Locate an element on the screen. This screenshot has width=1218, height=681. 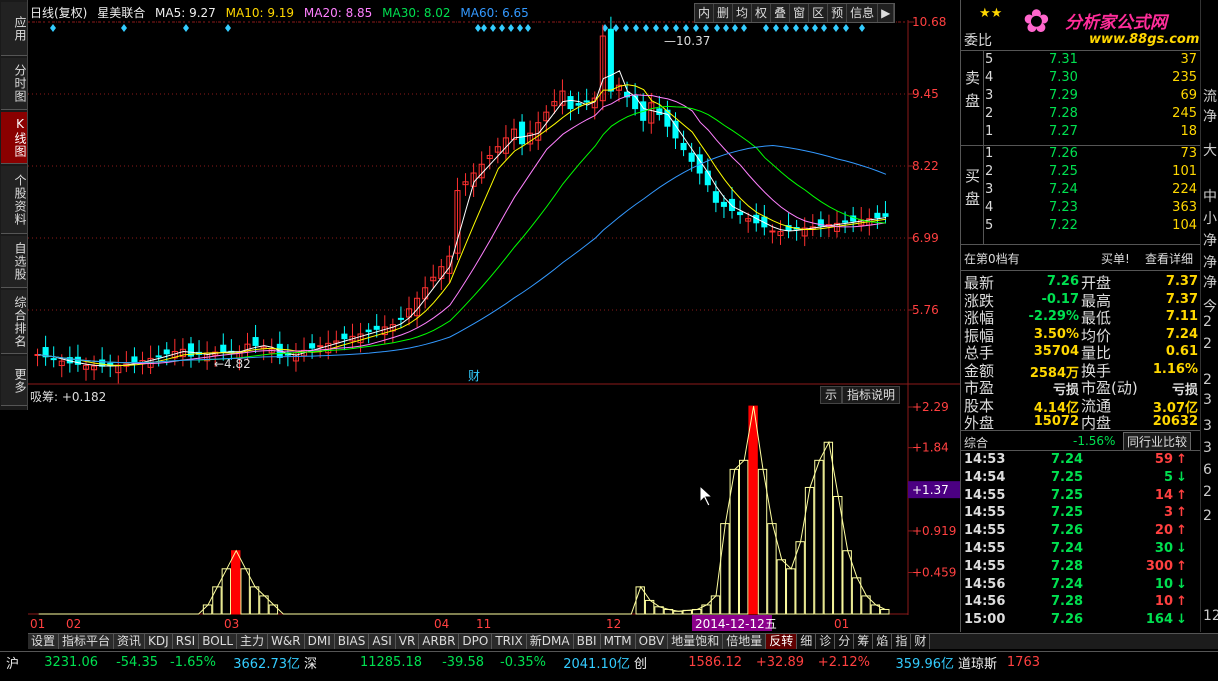
toolbar-button-9: ▶ is located at coordinates (886, 13).